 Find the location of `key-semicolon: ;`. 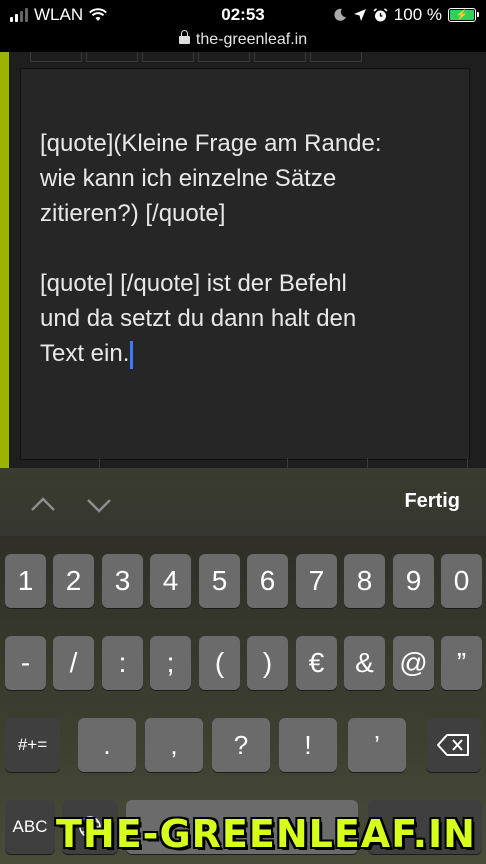

key-semicolon: ; is located at coordinates (170, 663).